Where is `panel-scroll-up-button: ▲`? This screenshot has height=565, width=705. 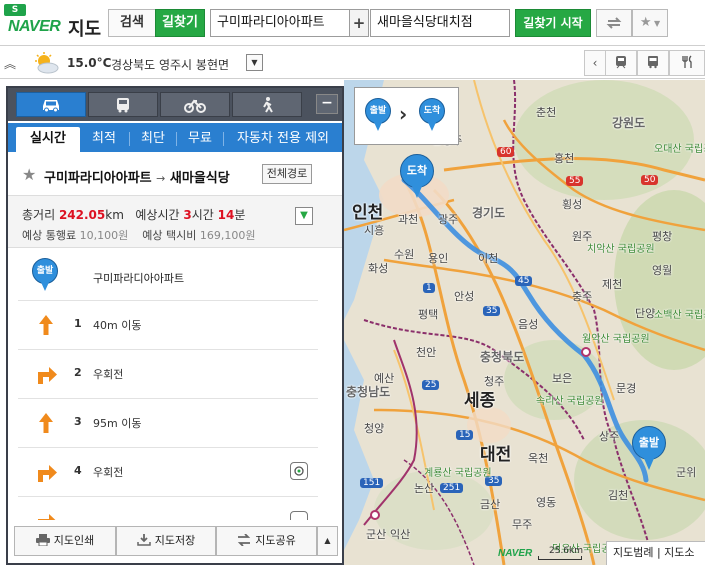
panel-scroll-up-button: ▲ is located at coordinates (327, 541).